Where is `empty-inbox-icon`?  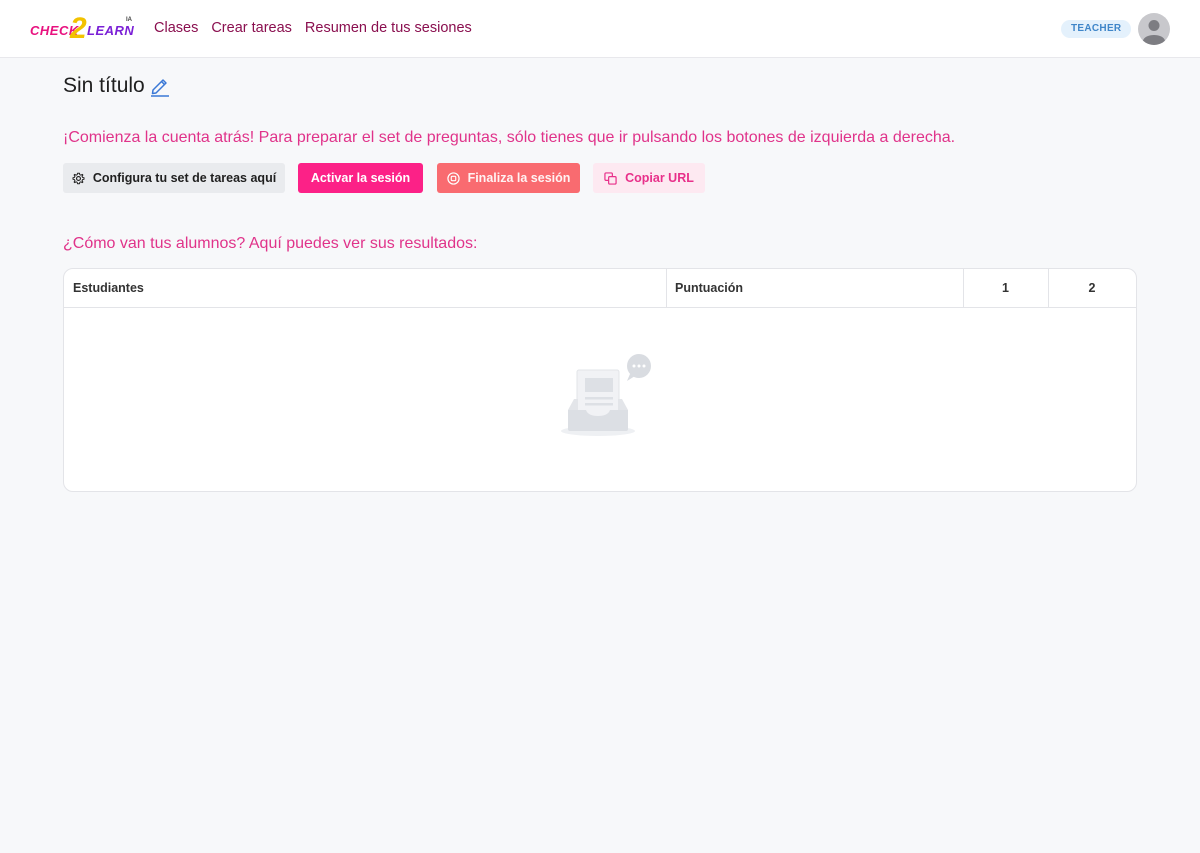
empty-inbox-icon is located at coordinates (607, 396).